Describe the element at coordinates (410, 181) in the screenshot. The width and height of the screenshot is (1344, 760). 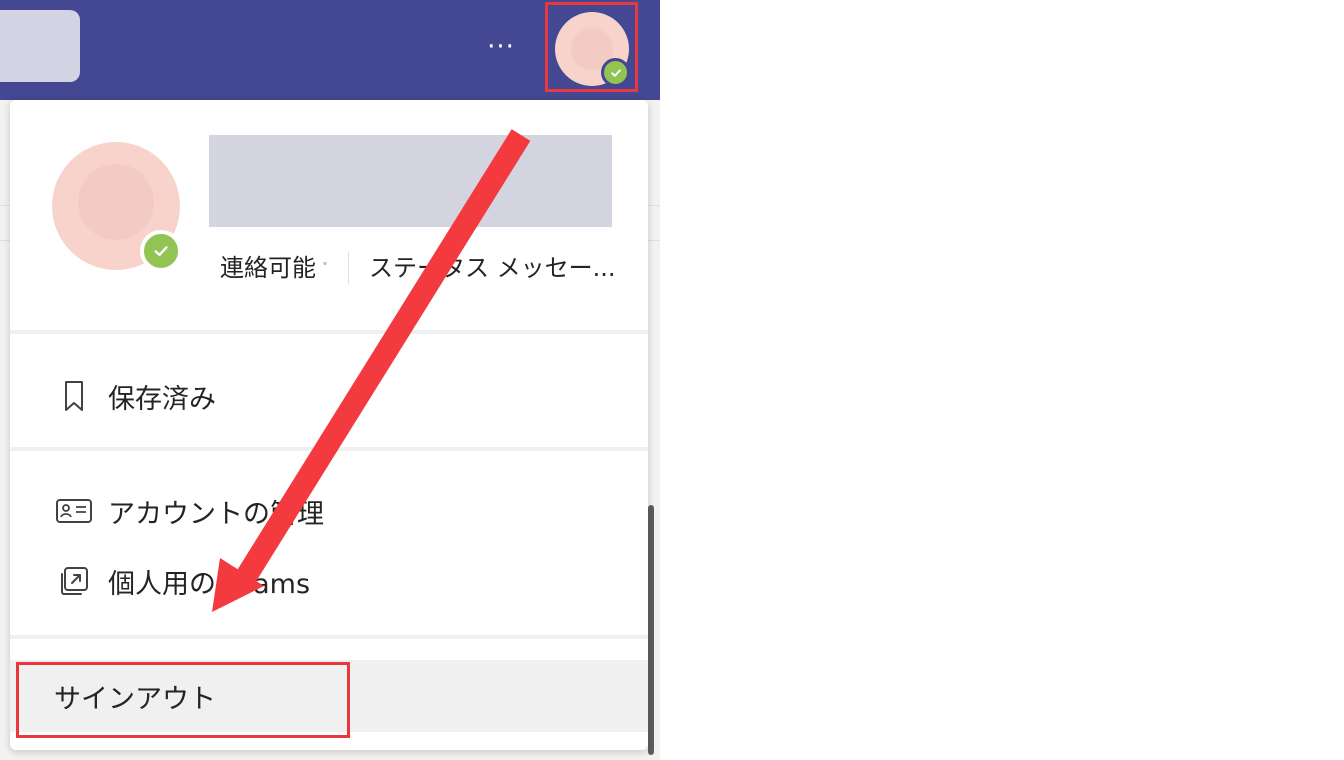
I see `user-name-redacted` at that location.